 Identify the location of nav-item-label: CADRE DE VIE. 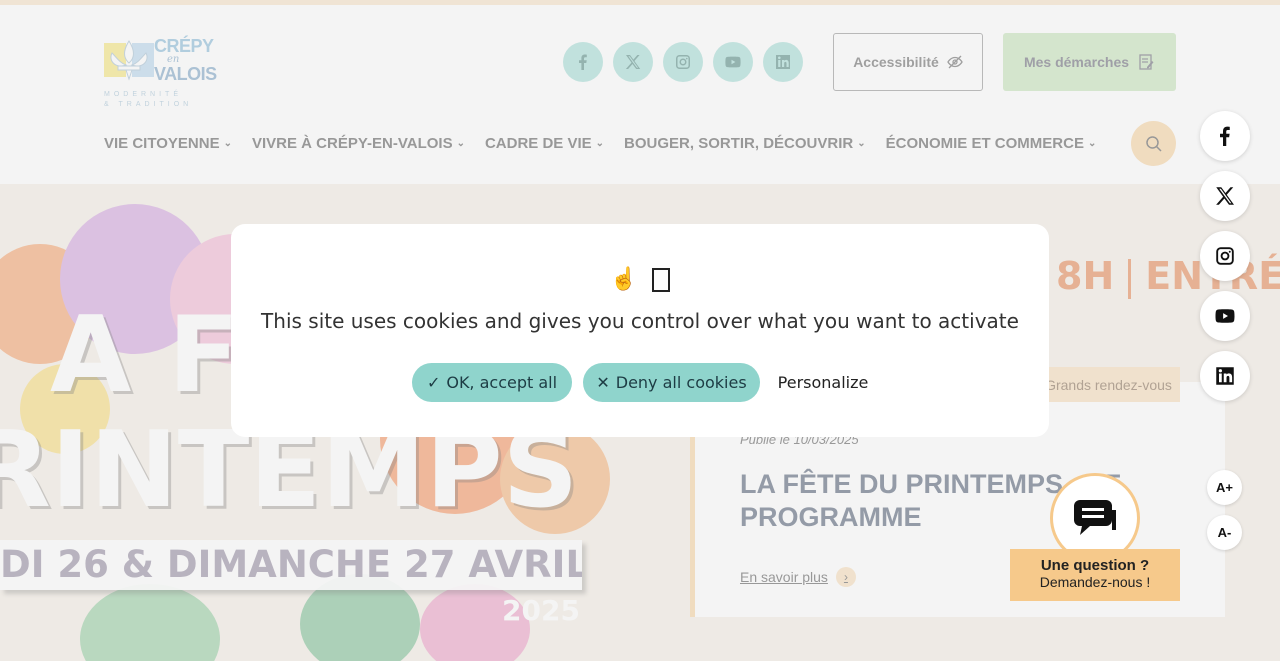
(538, 143).